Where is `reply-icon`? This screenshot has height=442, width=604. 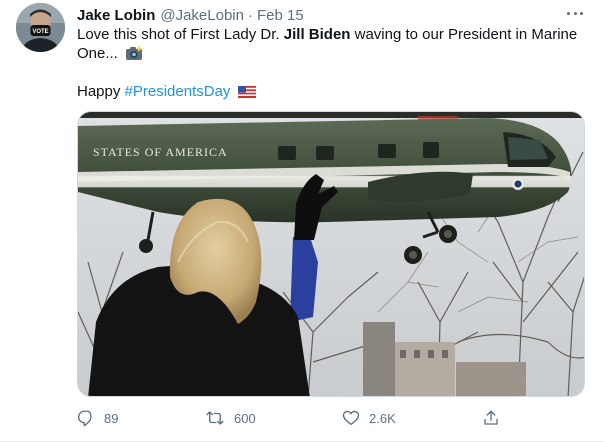 reply-icon is located at coordinates (84, 418).